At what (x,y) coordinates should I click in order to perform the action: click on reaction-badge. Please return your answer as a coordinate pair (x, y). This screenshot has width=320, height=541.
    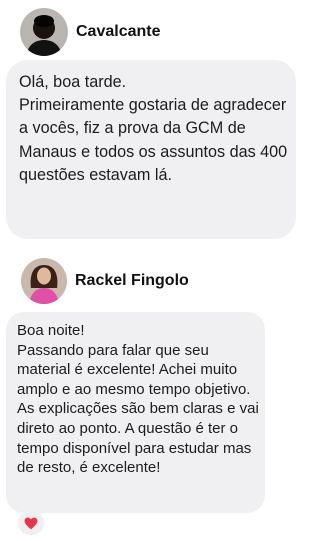
    Looking at the image, I should click on (31, 523).